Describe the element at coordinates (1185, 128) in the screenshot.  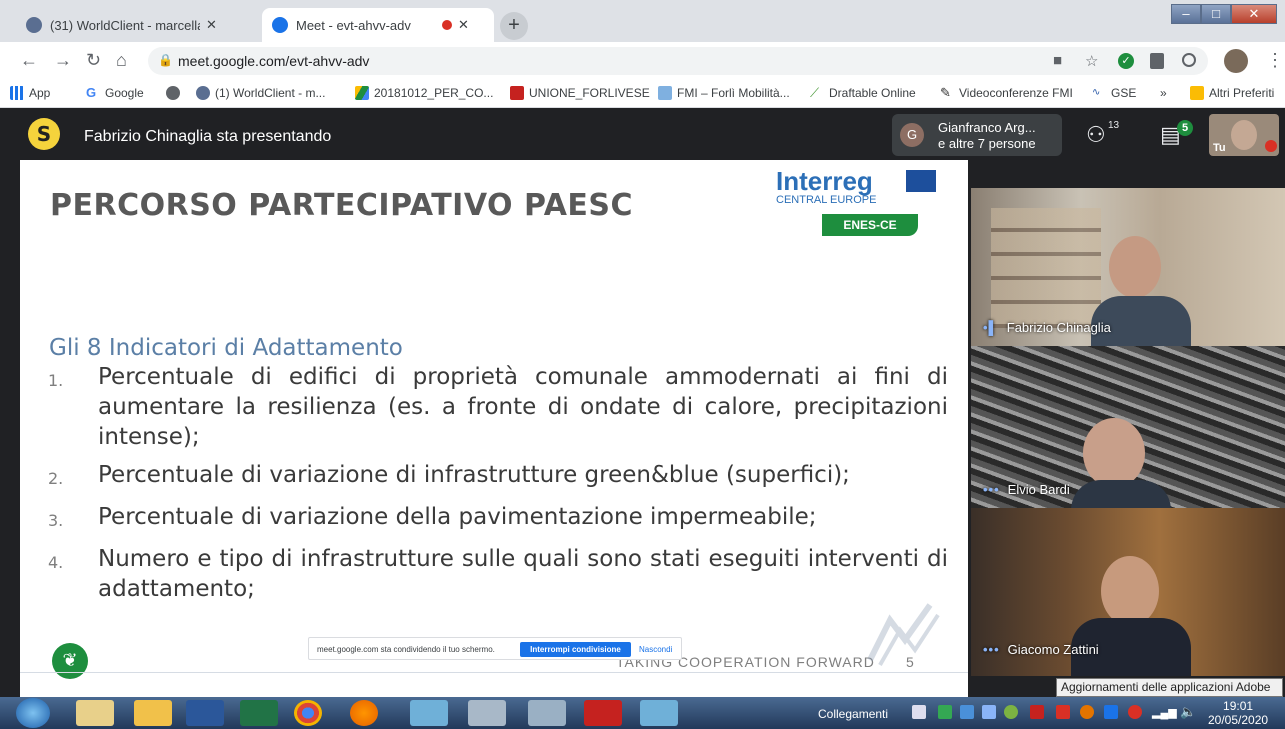
I see `chat-badge: 5` at that location.